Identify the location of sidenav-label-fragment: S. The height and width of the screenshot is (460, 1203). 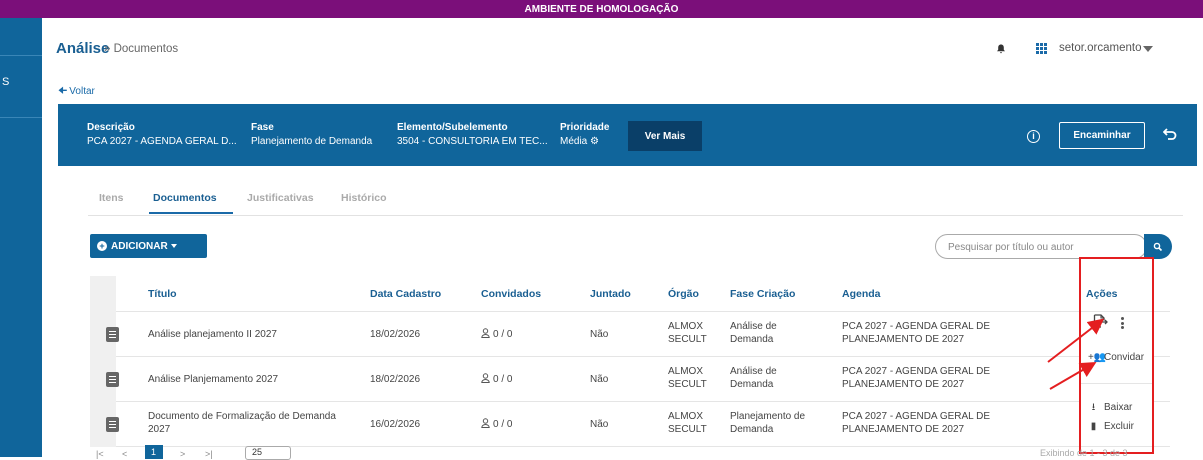
(5, 82).